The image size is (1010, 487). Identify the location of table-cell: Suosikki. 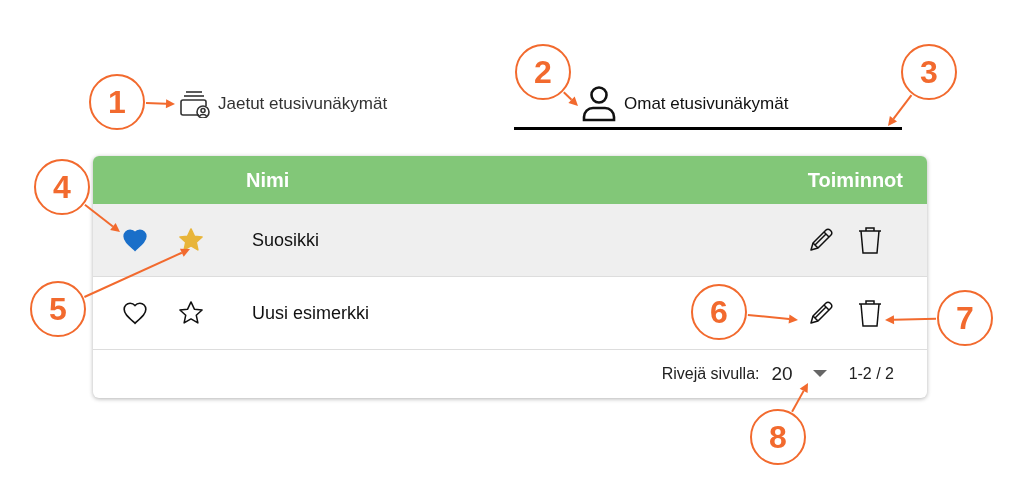
(286, 240).